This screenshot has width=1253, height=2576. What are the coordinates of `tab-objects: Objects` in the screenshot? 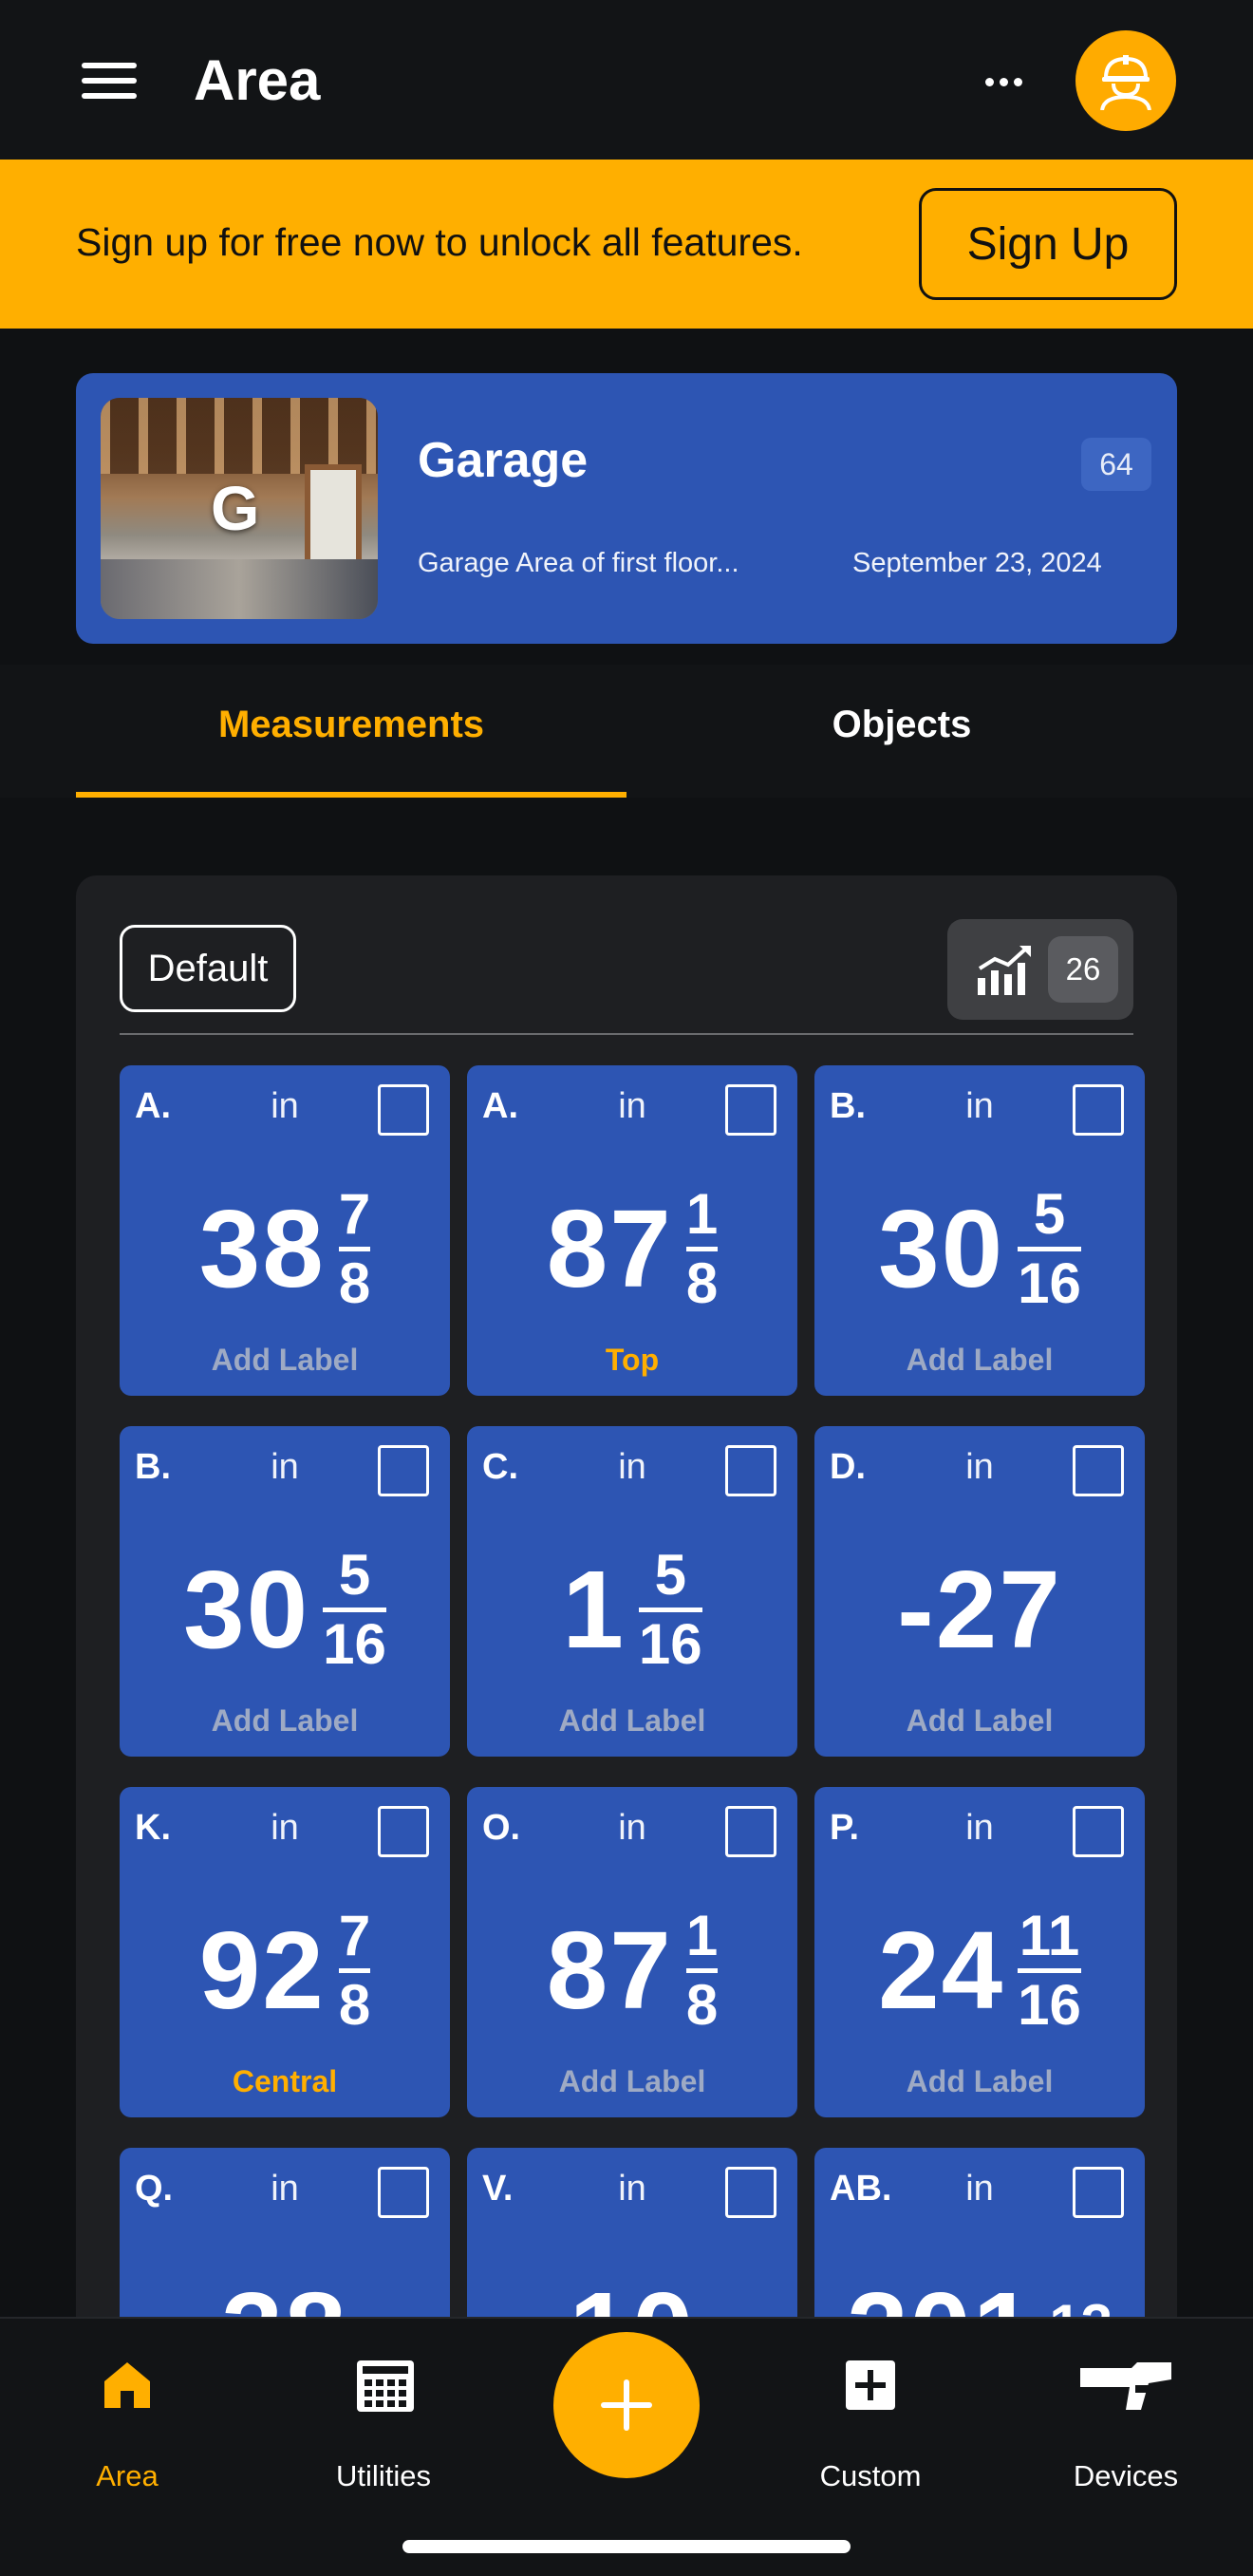 It's located at (901, 724).